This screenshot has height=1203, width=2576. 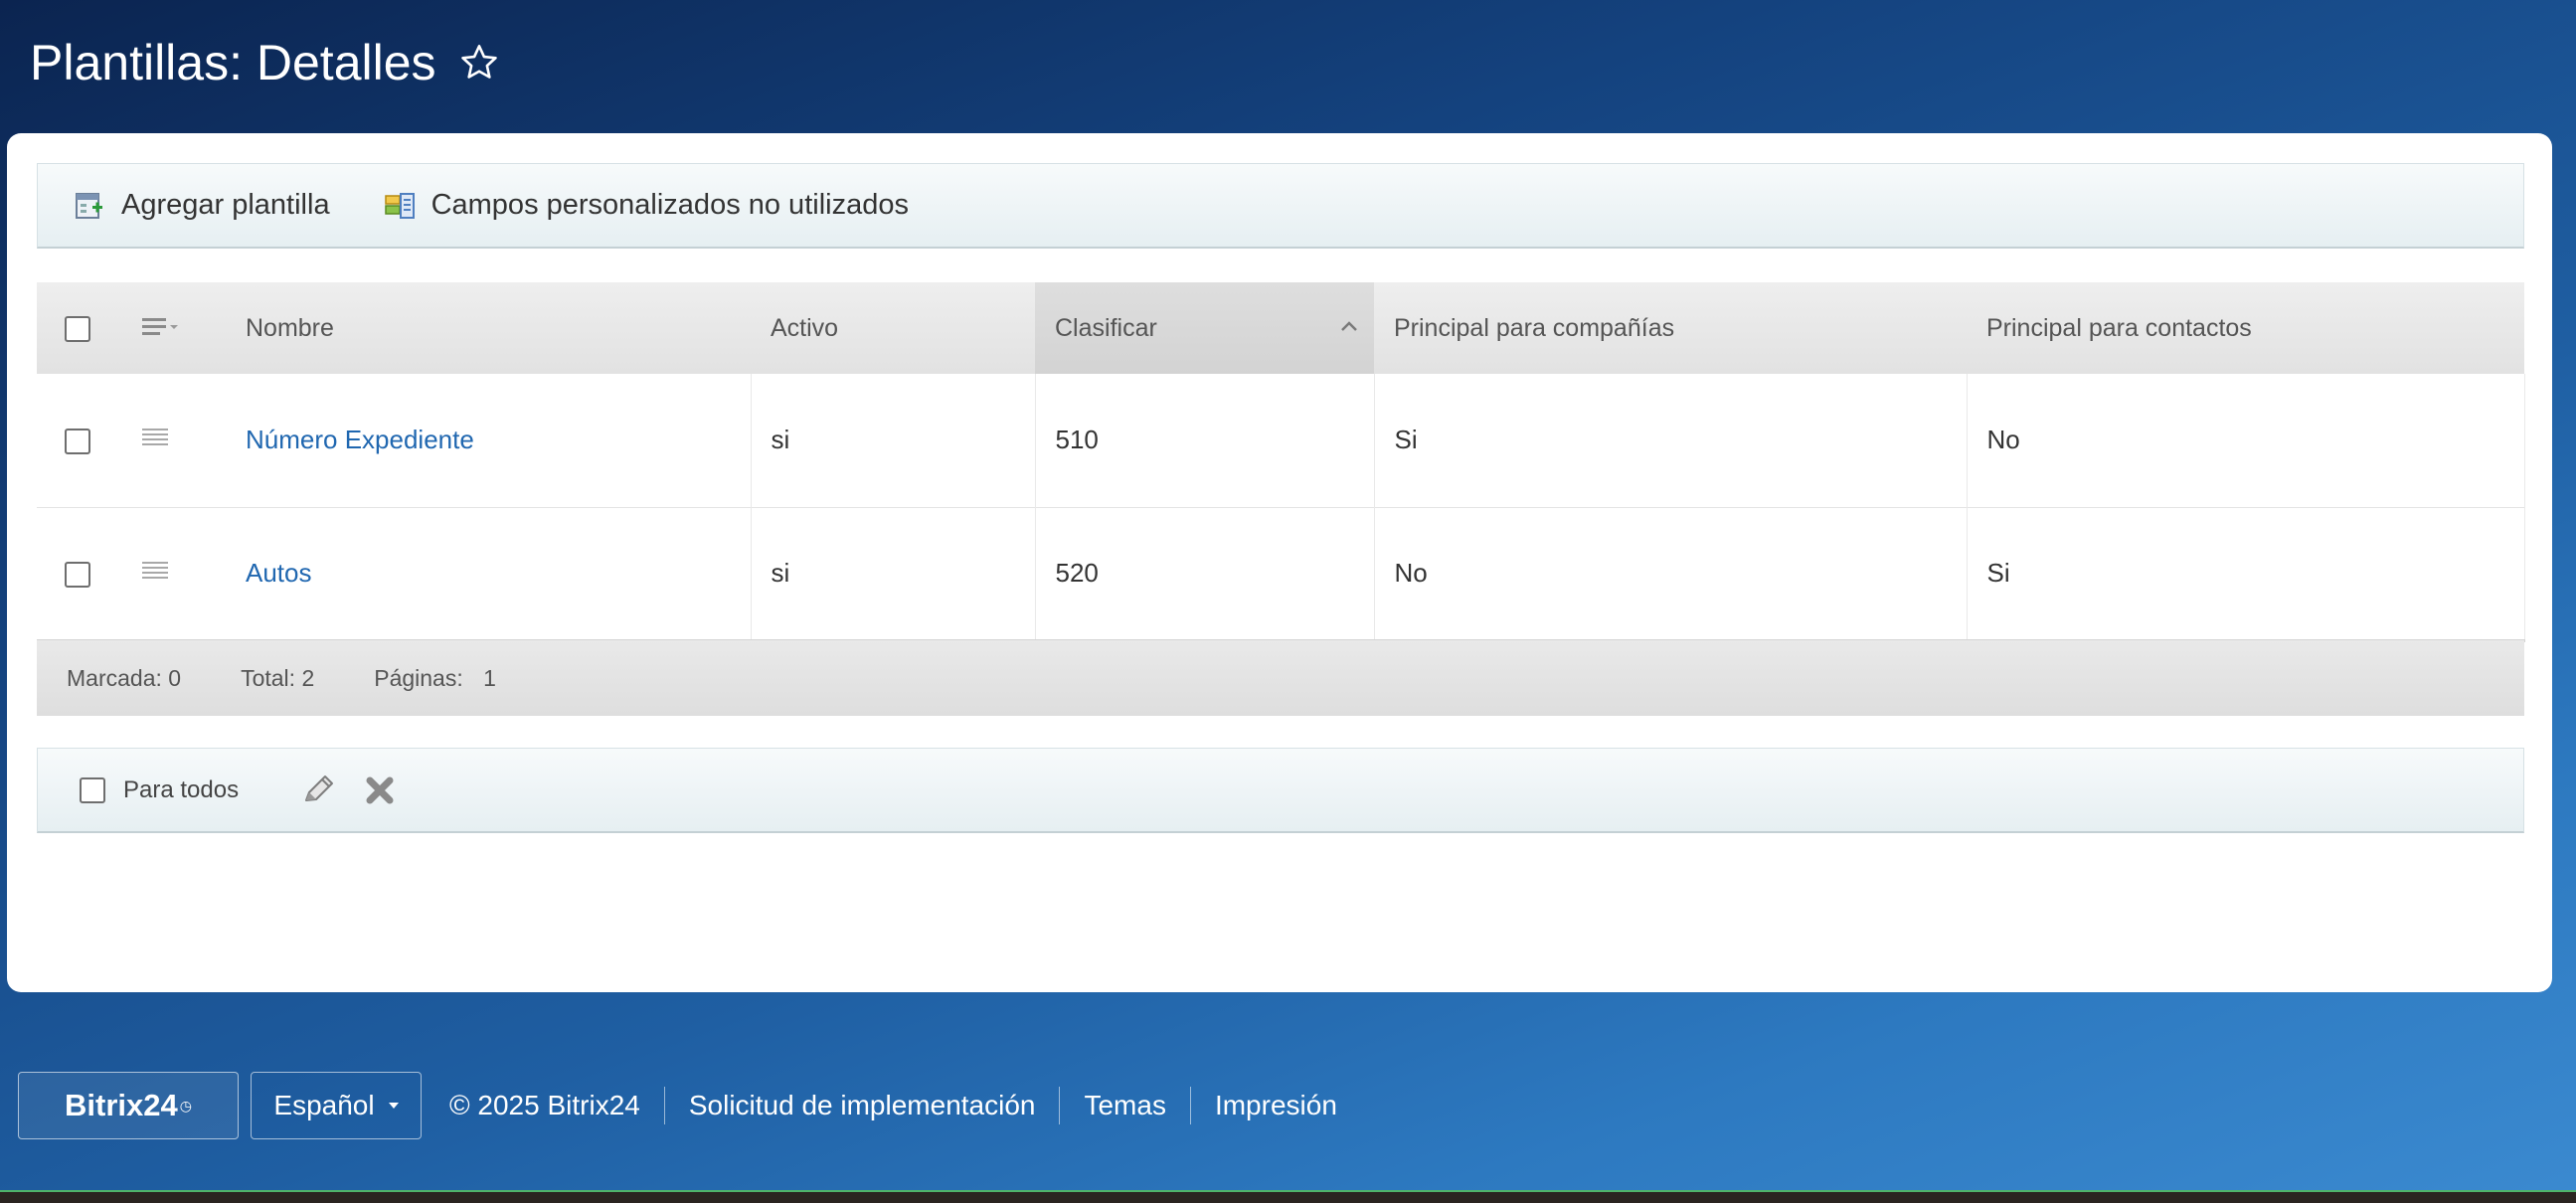 What do you see at coordinates (669, 205) in the screenshot?
I see `unused-fields-label: Campos personalizados no utilizados` at bounding box center [669, 205].